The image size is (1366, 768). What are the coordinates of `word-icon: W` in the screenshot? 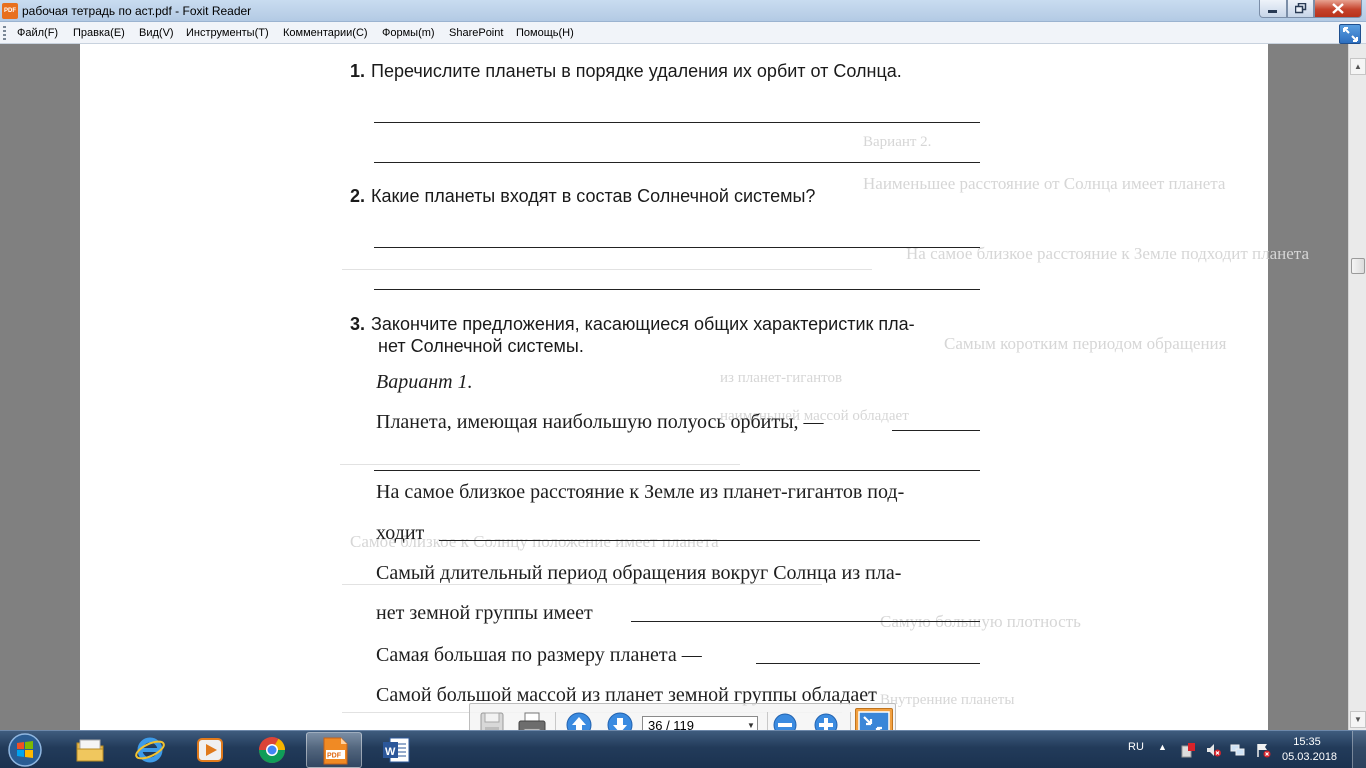 It's located at (396, 750).